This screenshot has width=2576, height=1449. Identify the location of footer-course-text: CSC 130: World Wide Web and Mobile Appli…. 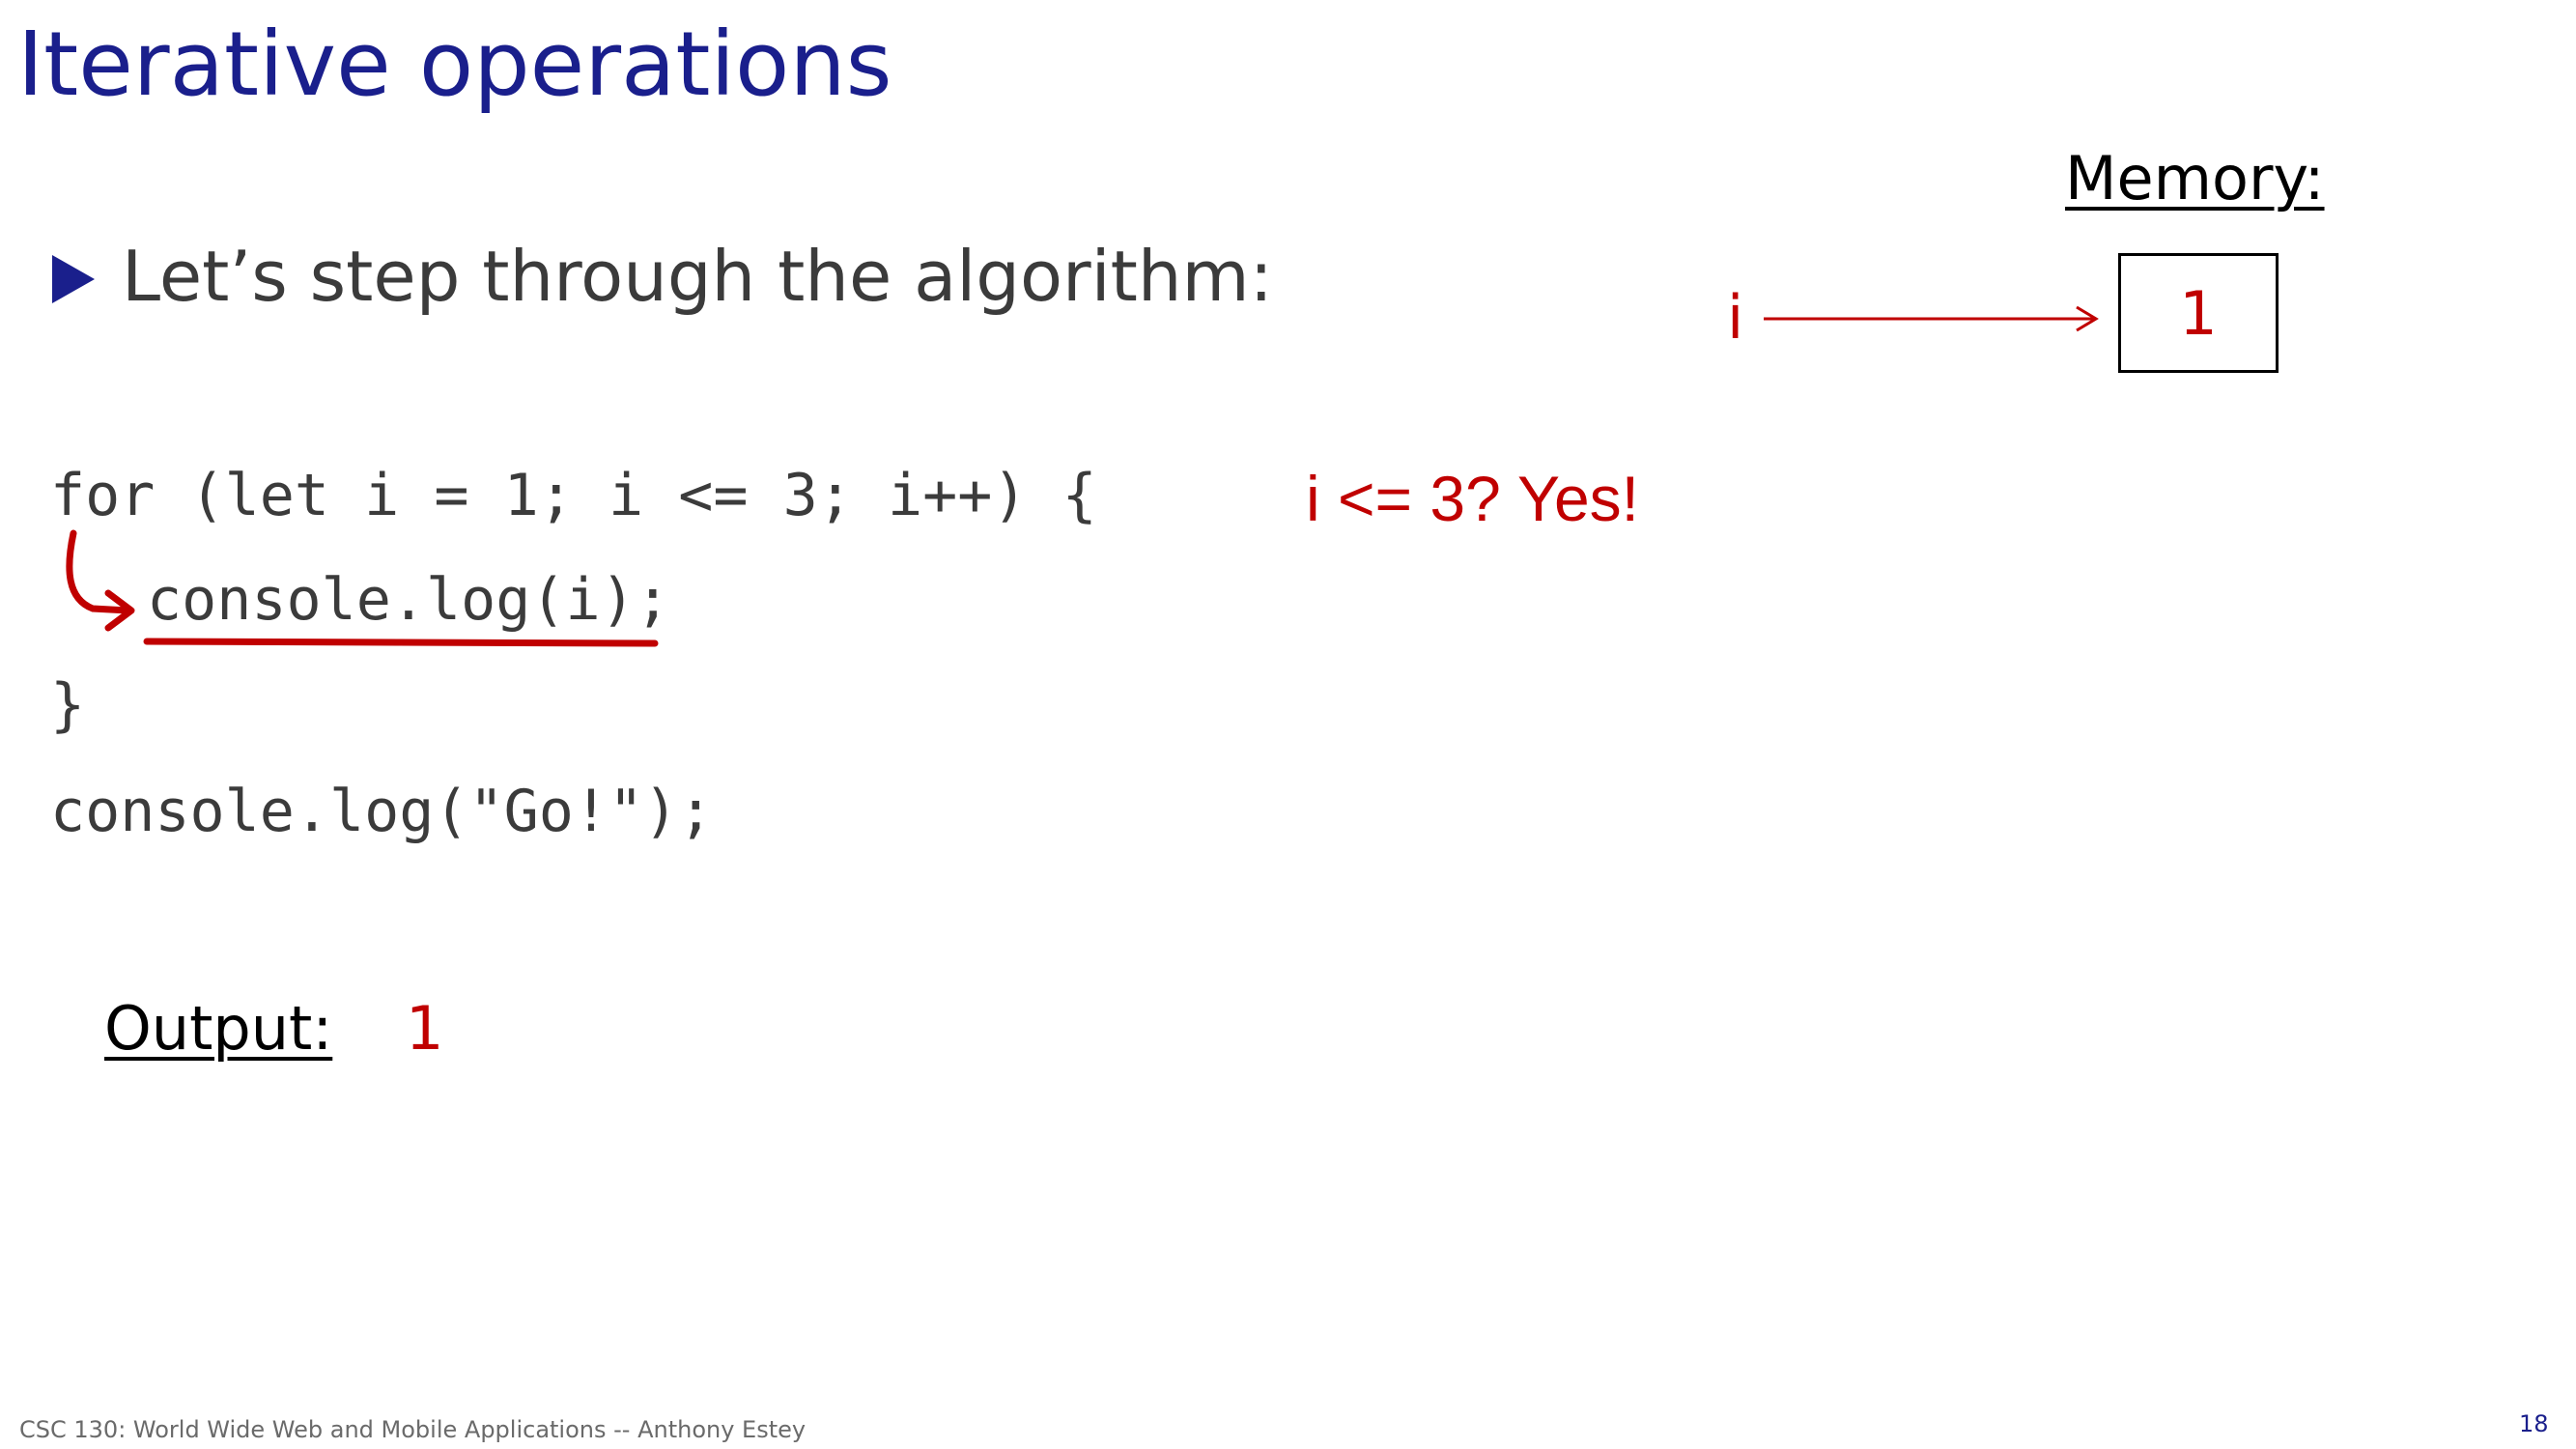
(413, 1429).